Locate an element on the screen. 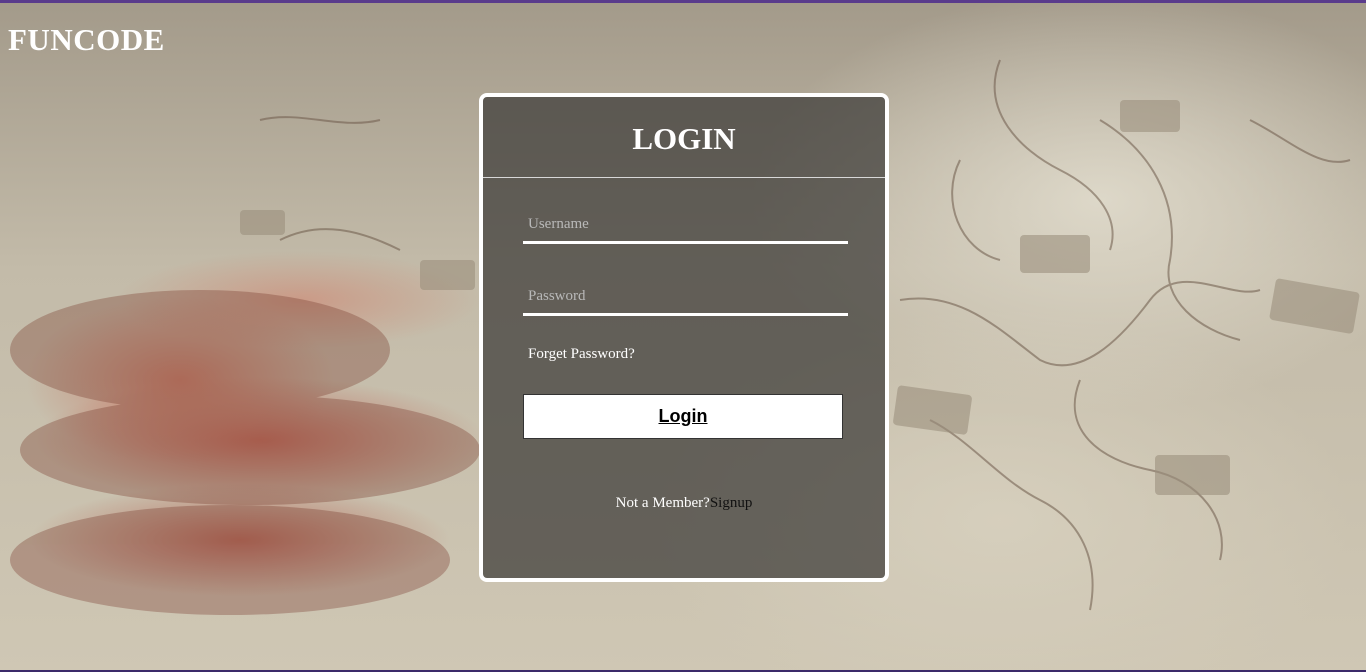 The image size is (1366, 672). not-member-text: Not a Member? is located at coordinates (662, 503).